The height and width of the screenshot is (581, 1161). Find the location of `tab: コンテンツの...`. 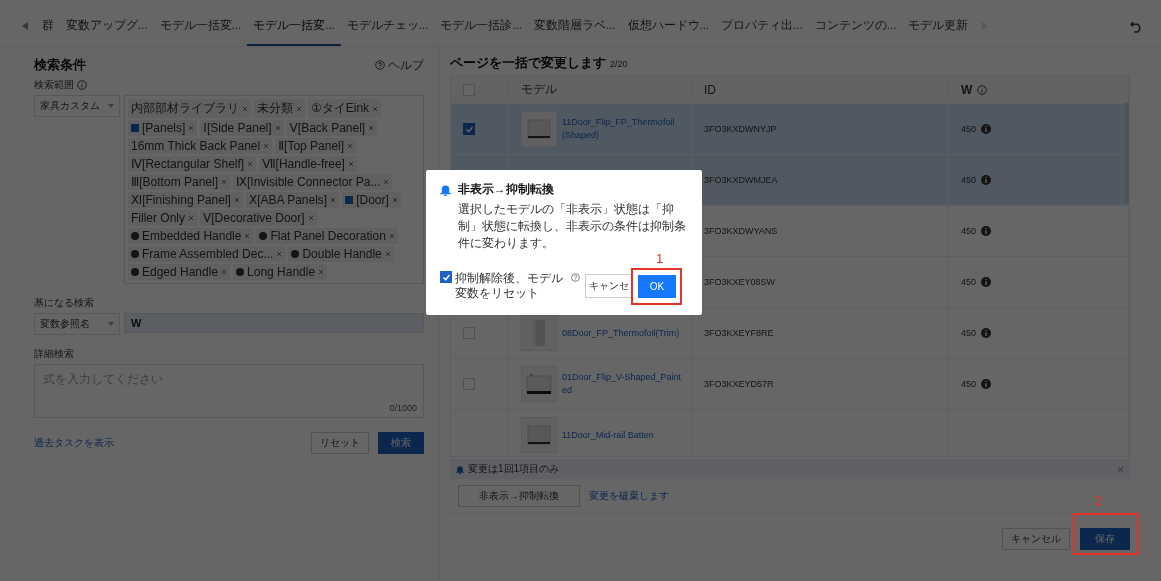

tab: コンテンツの... is located at coordinates (855, 26).